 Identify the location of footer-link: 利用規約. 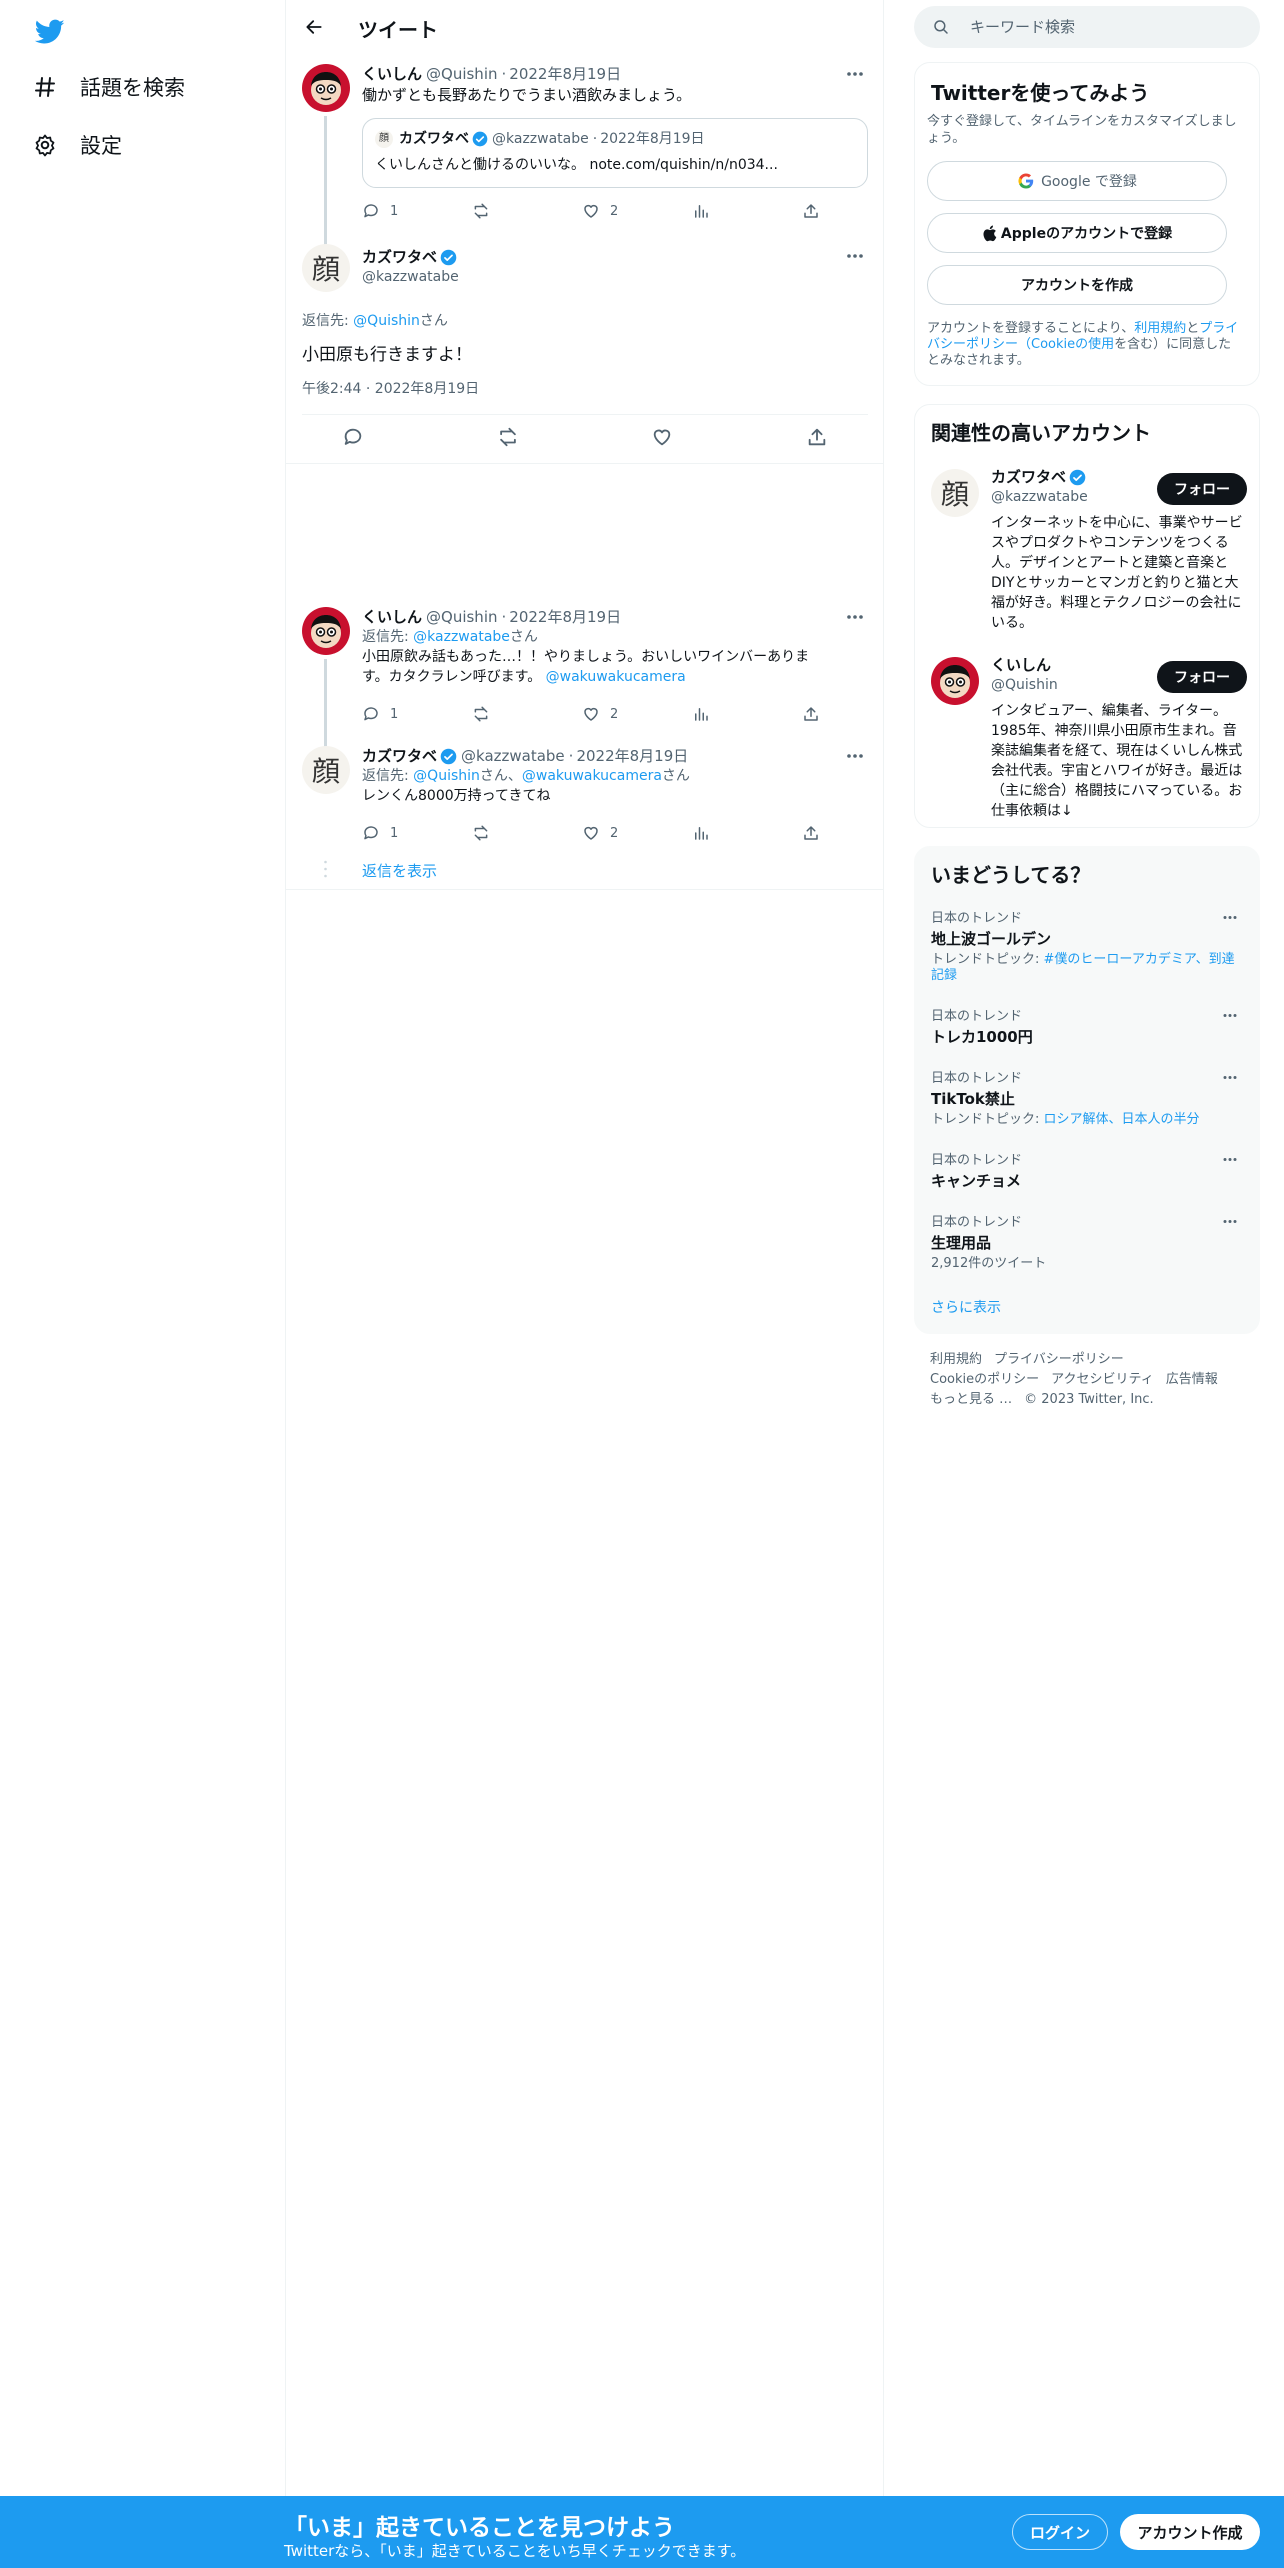
(956, 1359).